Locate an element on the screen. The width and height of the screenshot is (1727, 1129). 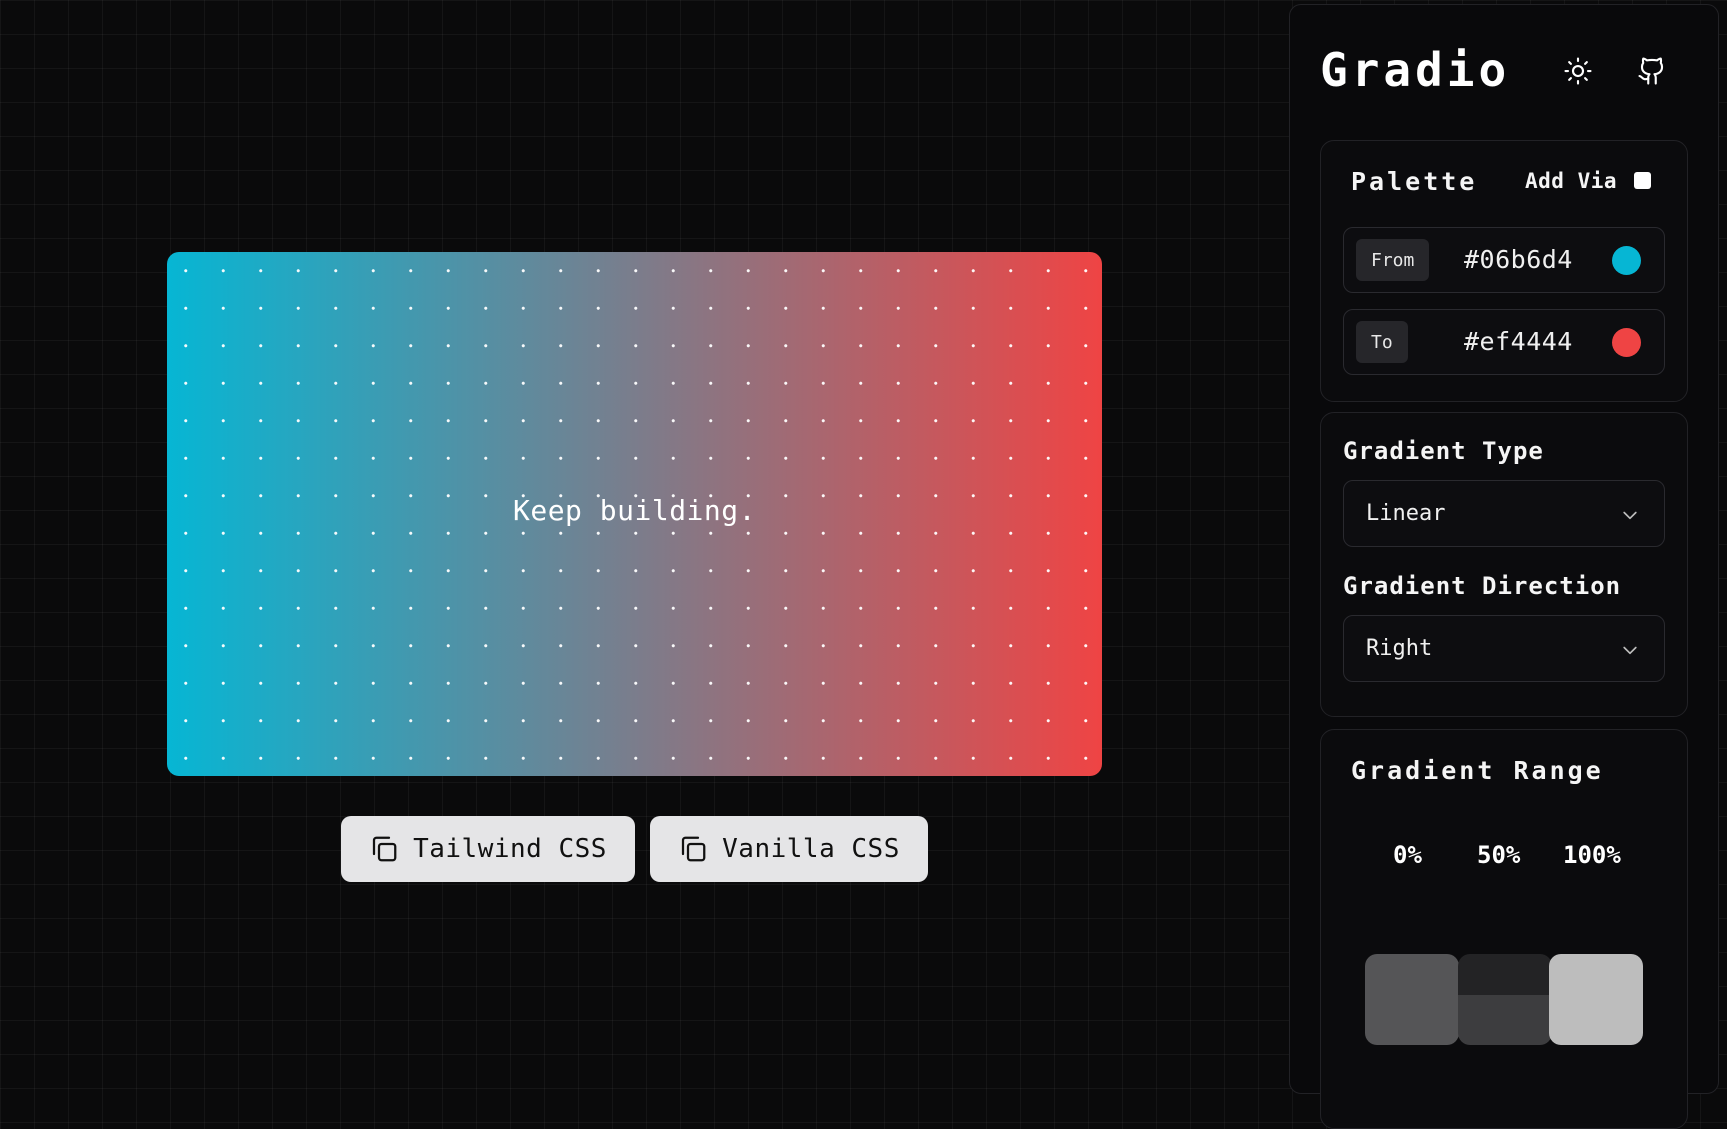
gradient-type-value: Linear is located at coordinates (1406, 513).